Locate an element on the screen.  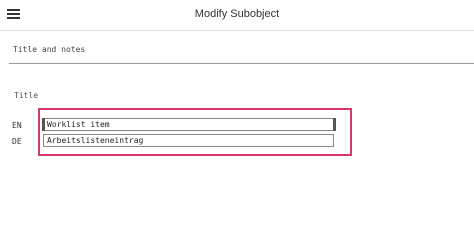
top-bar: Modify Subobject is located at coordinates (237, 15).